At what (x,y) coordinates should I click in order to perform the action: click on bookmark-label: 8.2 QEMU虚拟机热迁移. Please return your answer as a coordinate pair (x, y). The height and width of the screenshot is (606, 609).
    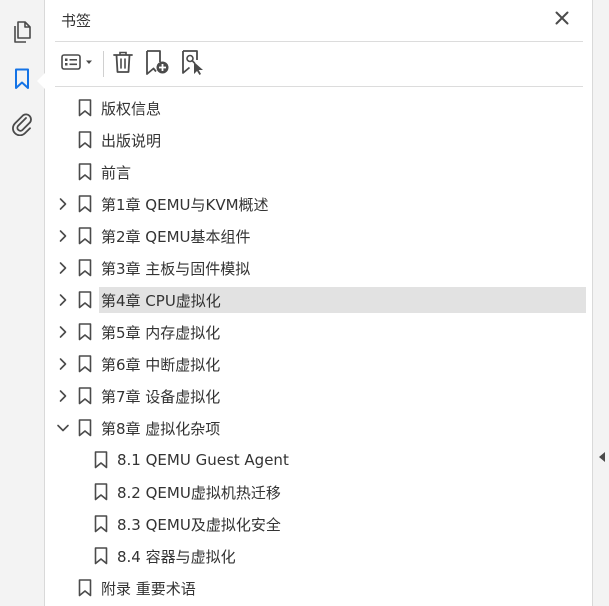
    Looking at the image, I should click on (199, 492).